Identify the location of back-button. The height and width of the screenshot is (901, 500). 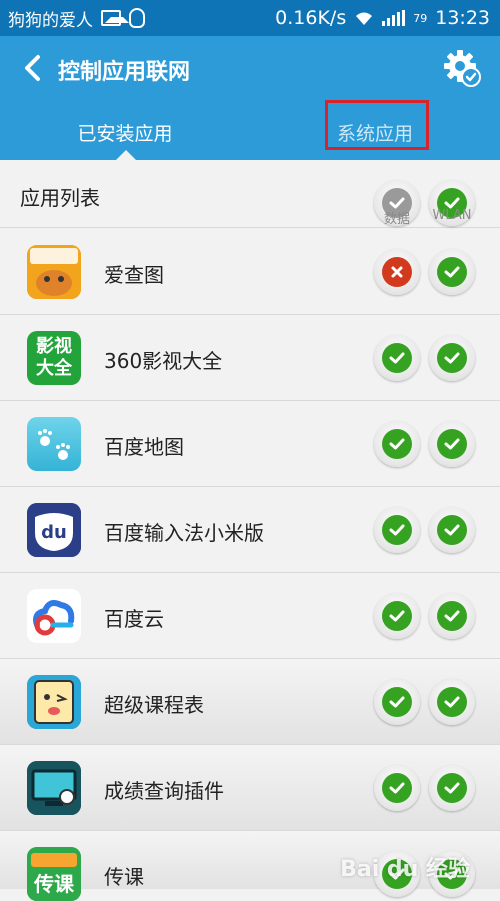
(32, 68).